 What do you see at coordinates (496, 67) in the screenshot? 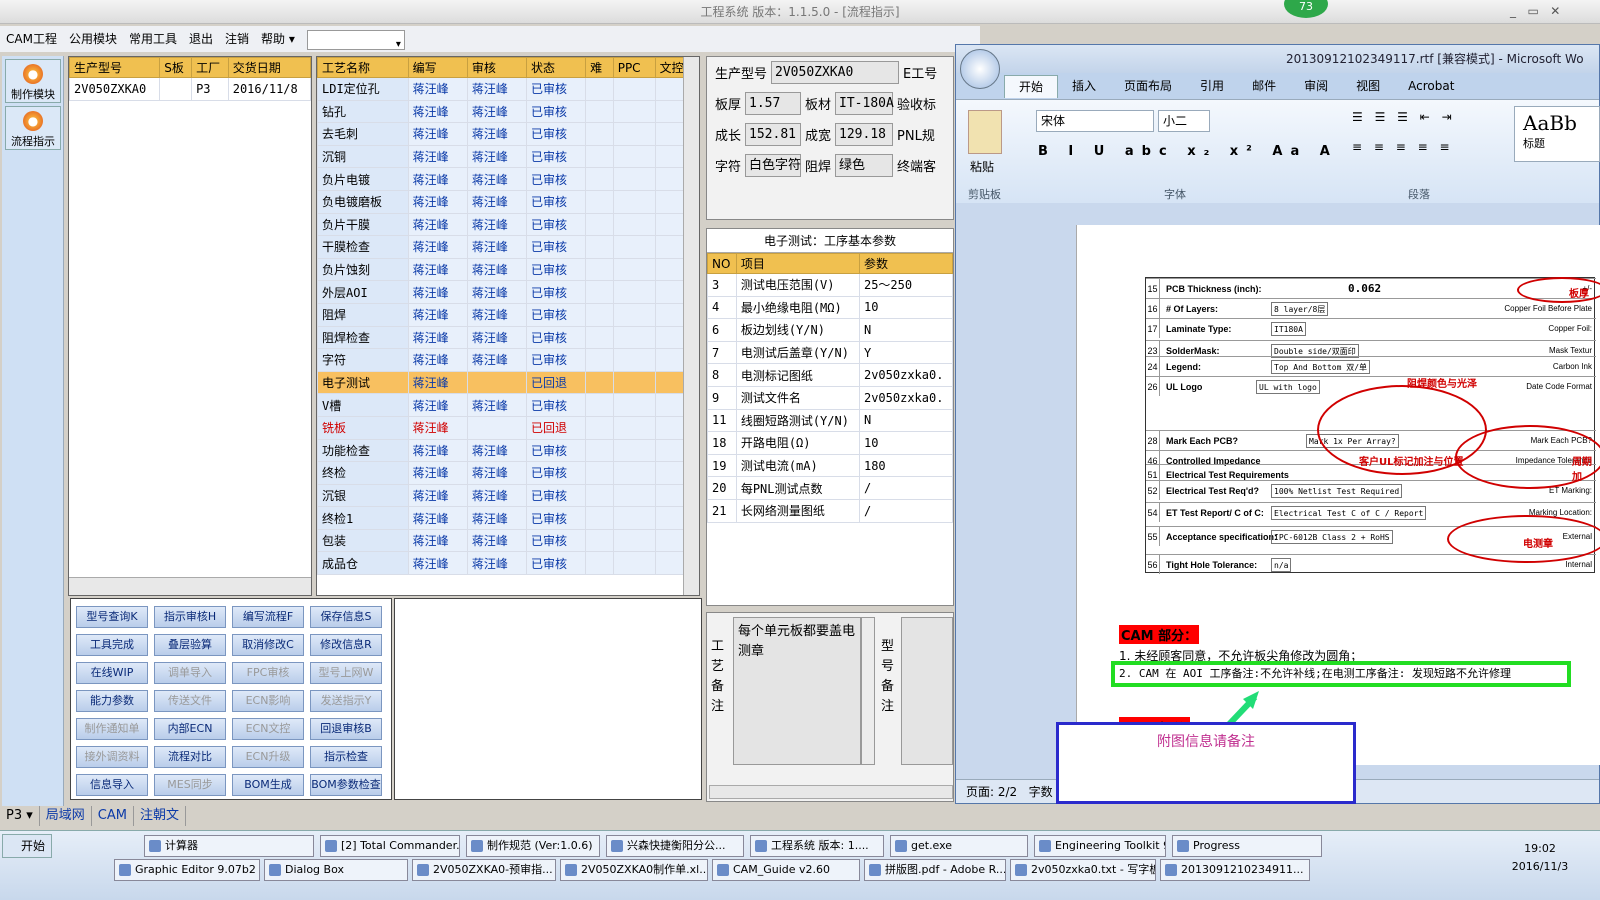
I see `process-col-header: 审核` at bounding box center [496, 67].